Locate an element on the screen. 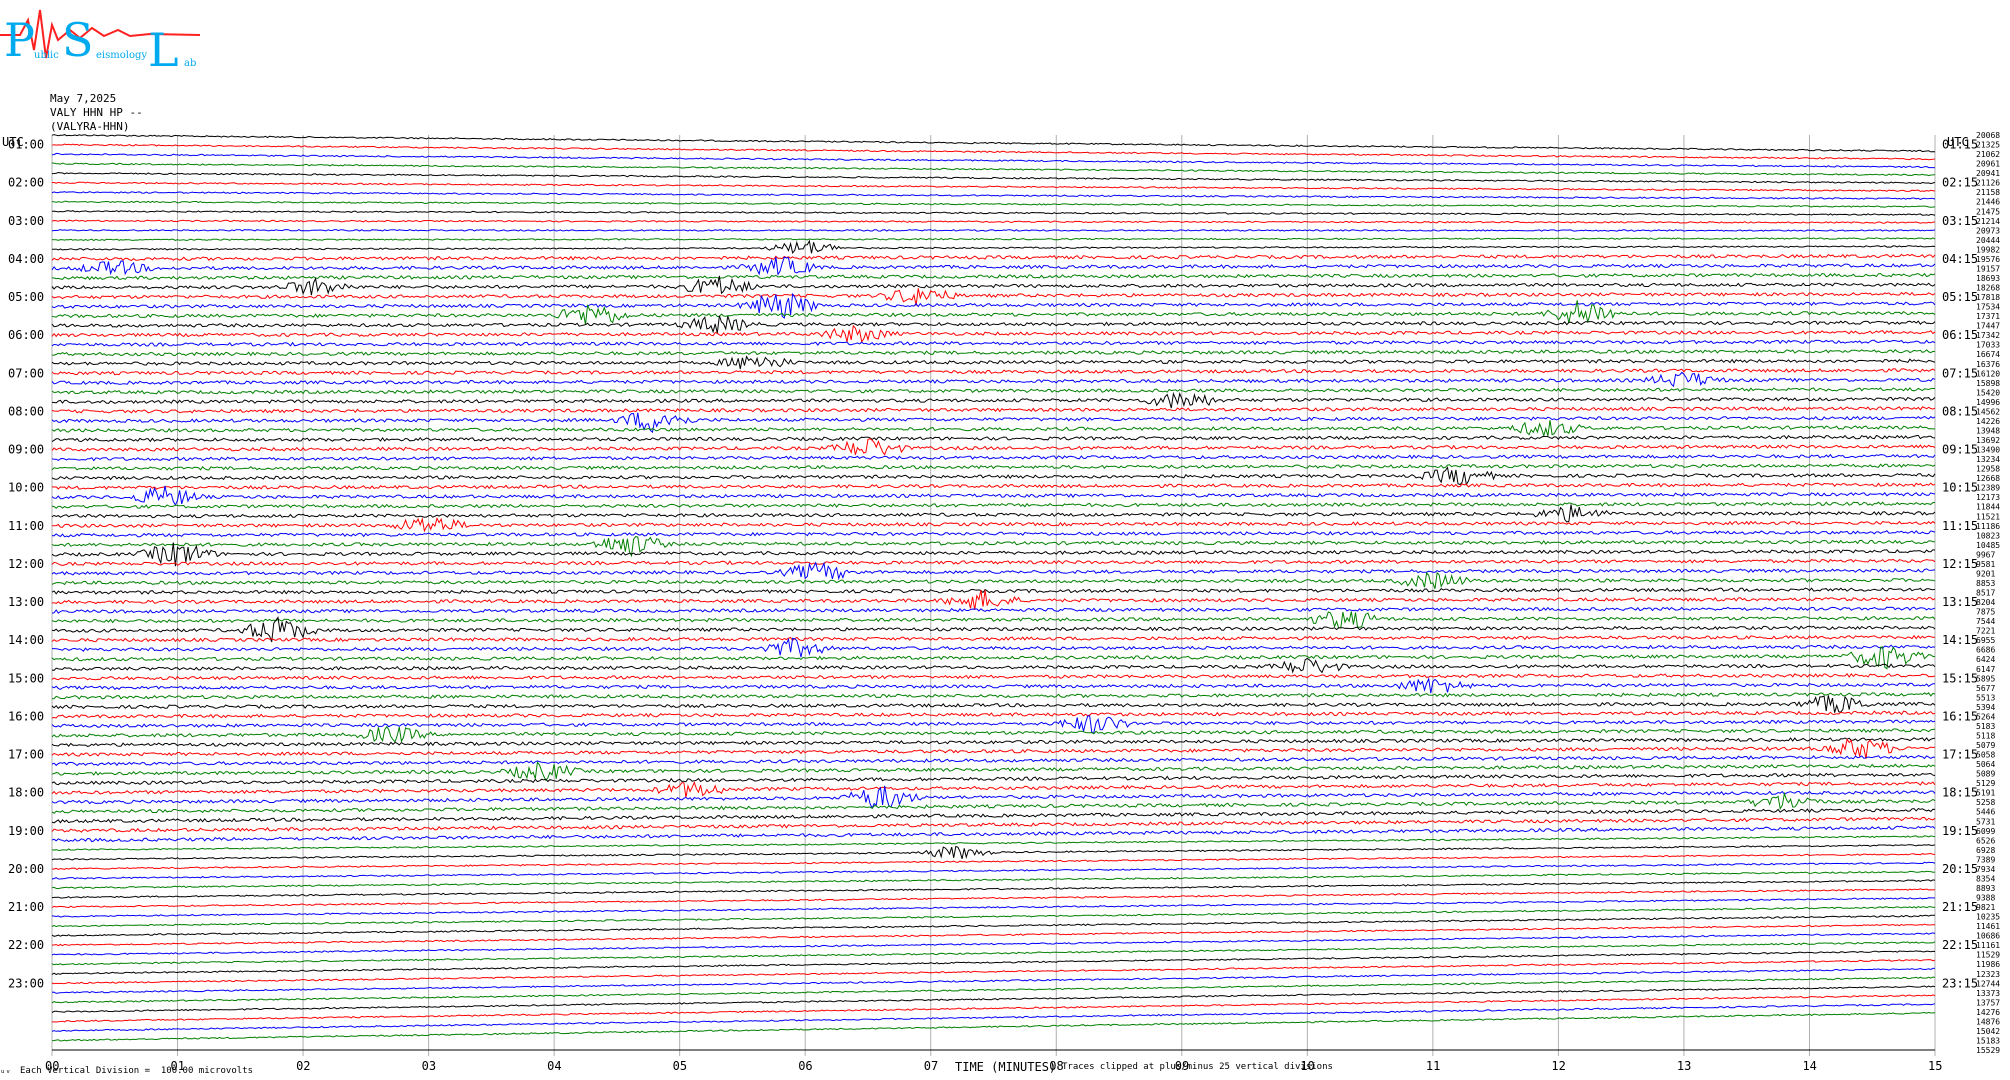  trace-value: 13373 is located at coordinates (1988, 993).